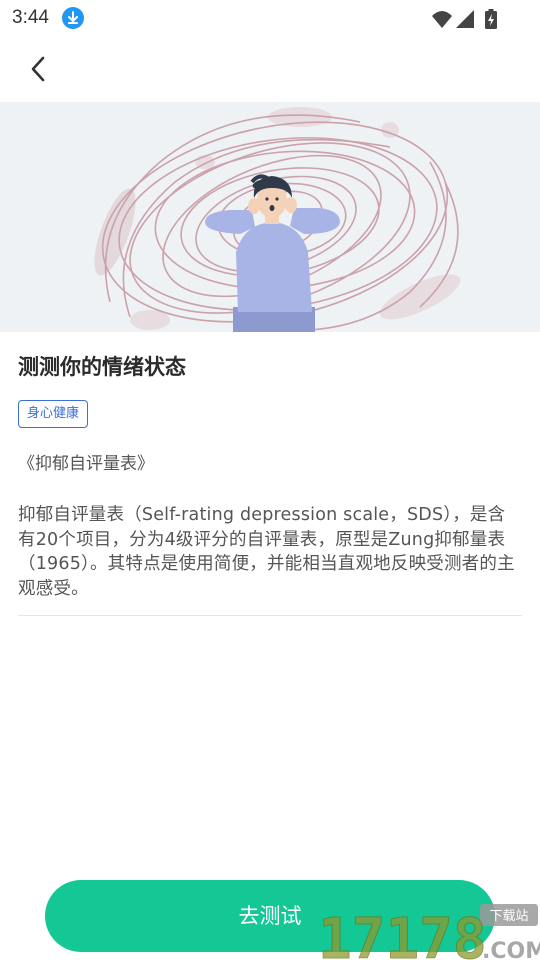 The width and height of the screenshot is (540, 960). I want to click on status-bar: 3:44, so click(270, 19).